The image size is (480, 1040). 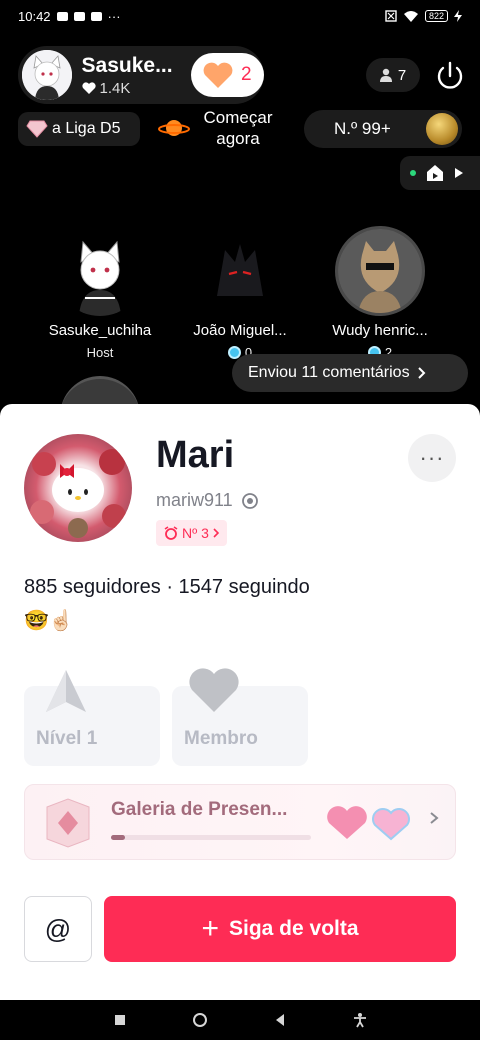 What do you see at coordinates (435, 173) in the screenshot?
I see `home-play-icon` at bounding box center [435, 173].